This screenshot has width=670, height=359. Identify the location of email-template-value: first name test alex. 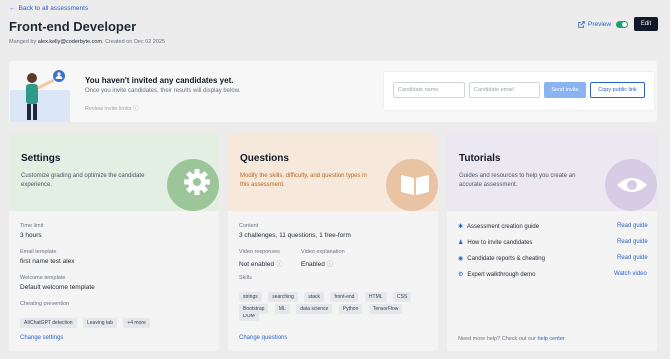
(47, 261).